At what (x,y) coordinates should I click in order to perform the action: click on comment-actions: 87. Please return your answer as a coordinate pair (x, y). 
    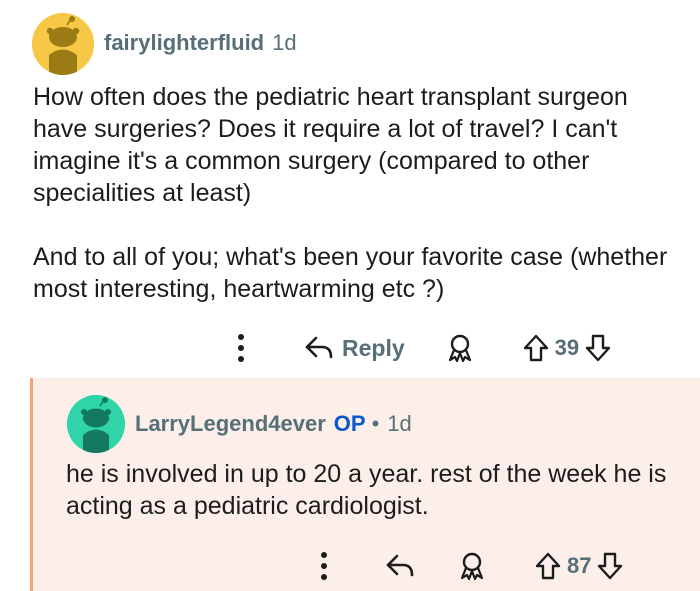
    Looking at the image, I should click on (468, 566).